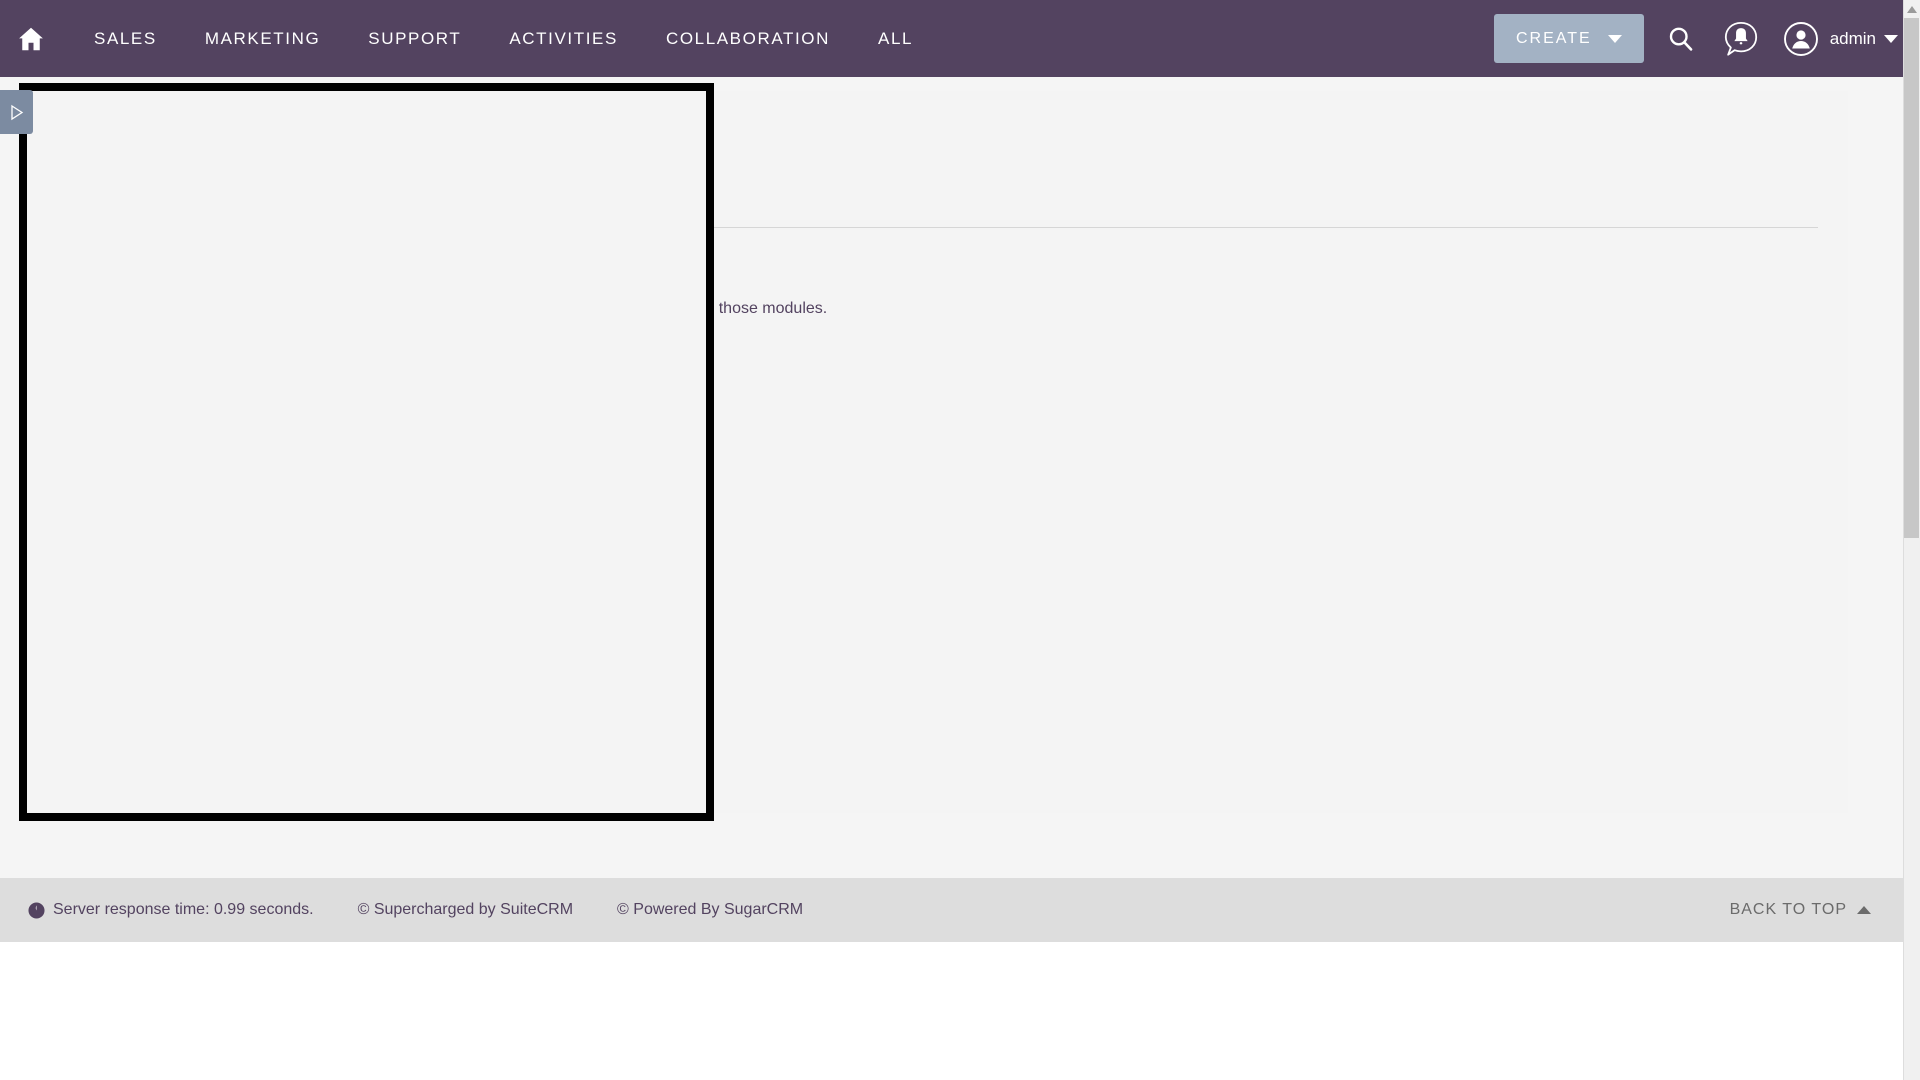  What do you see at coordinates (16, 112) in the screenshot?
I see `expand-sidebar-triangle-icon` at bounding box center [16, 112].